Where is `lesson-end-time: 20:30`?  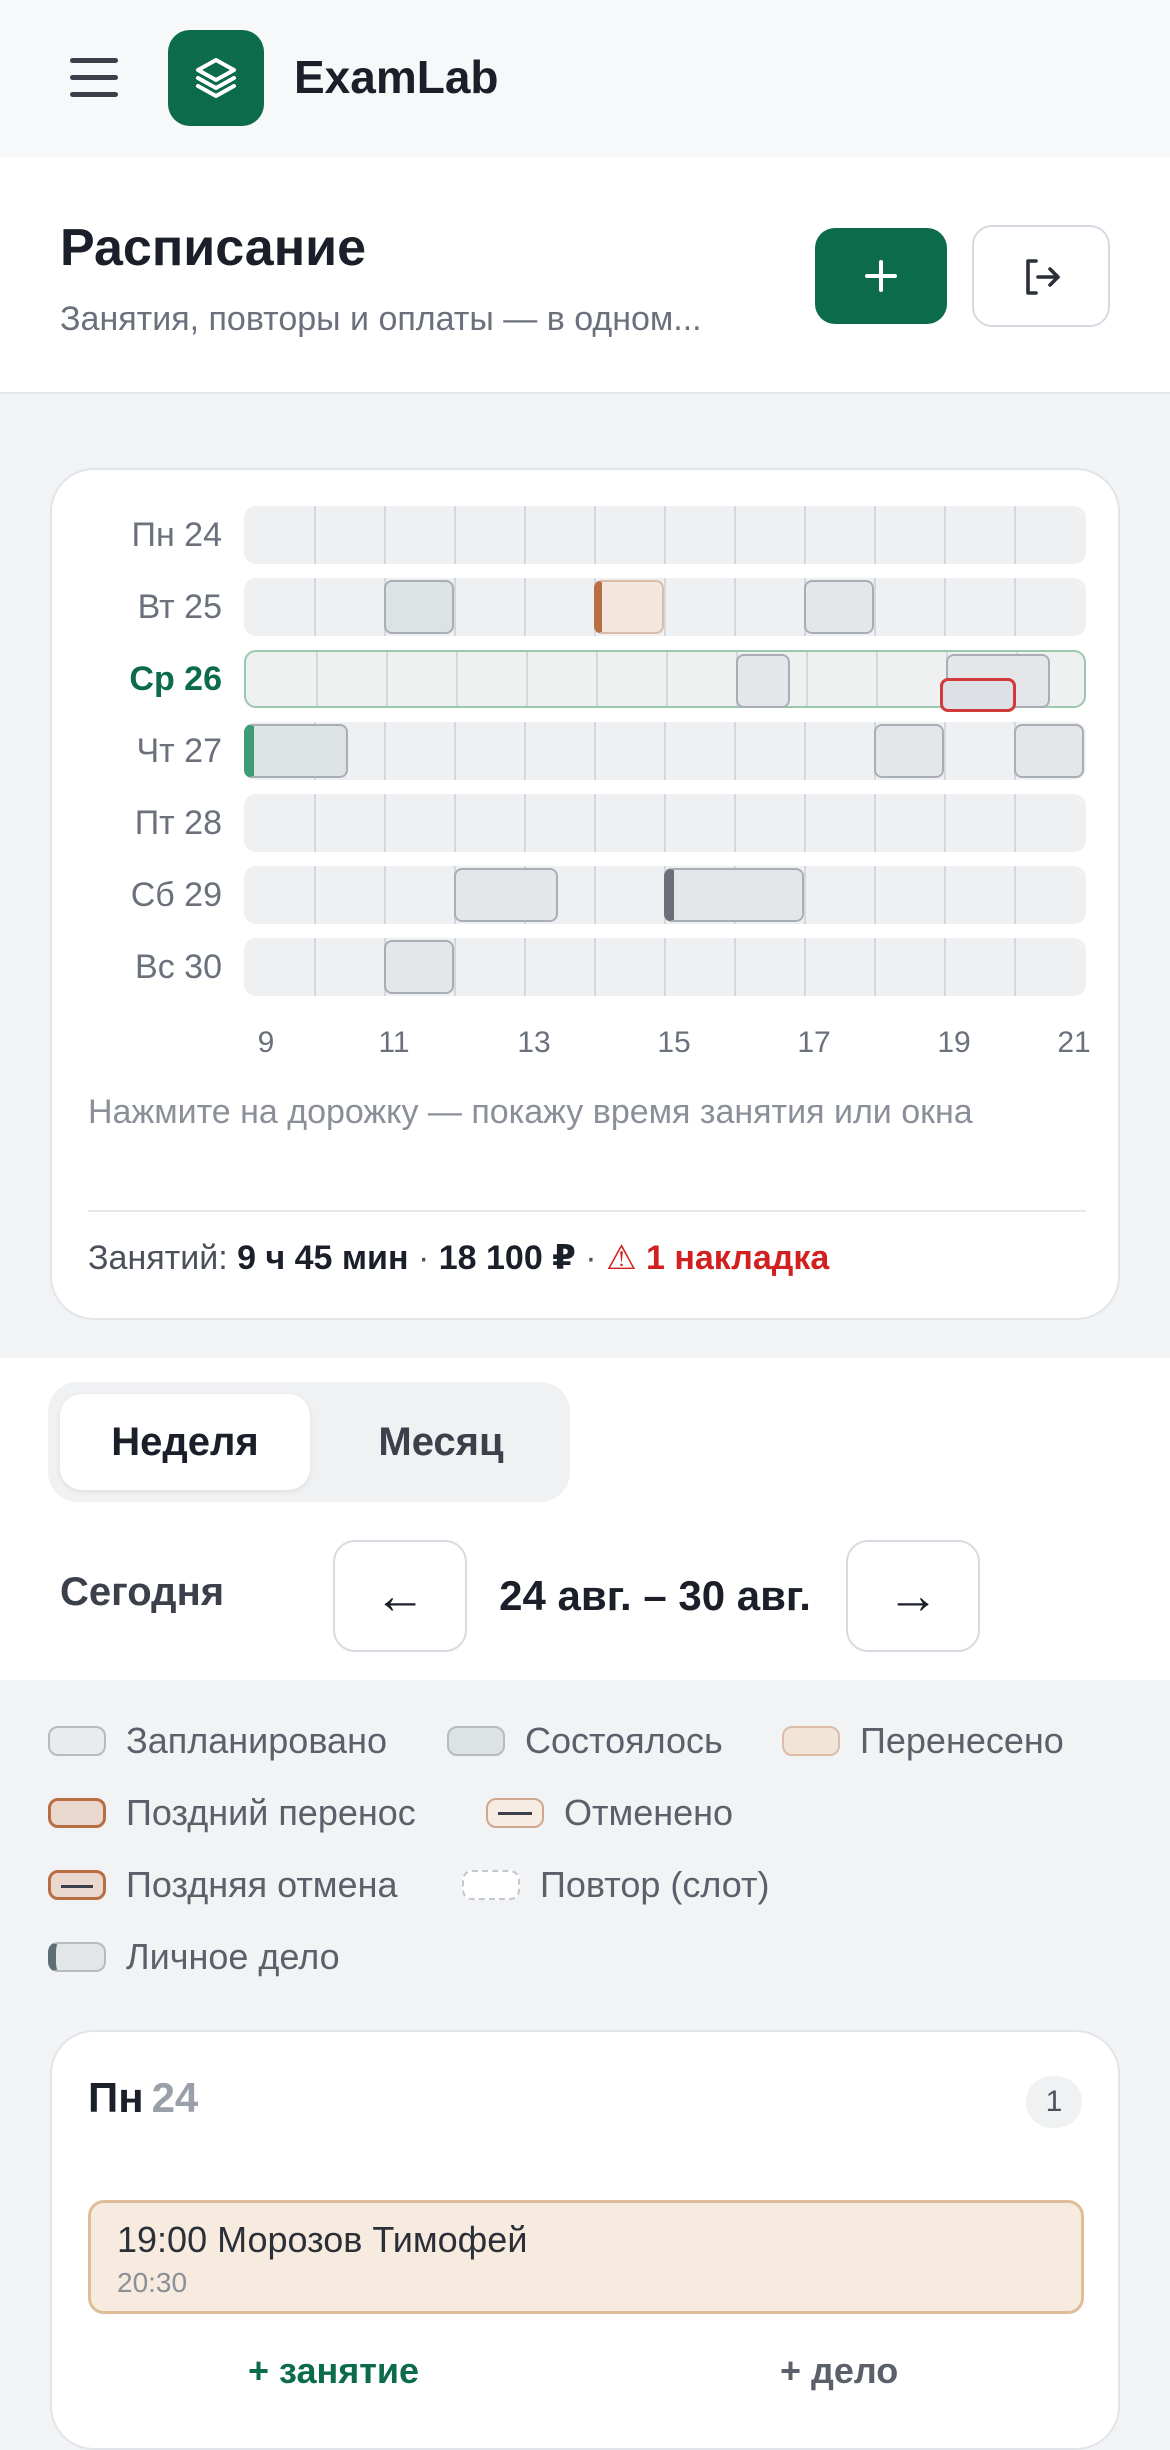 lesson-end-time: 20:30 is located at coordinates (152, 2282).